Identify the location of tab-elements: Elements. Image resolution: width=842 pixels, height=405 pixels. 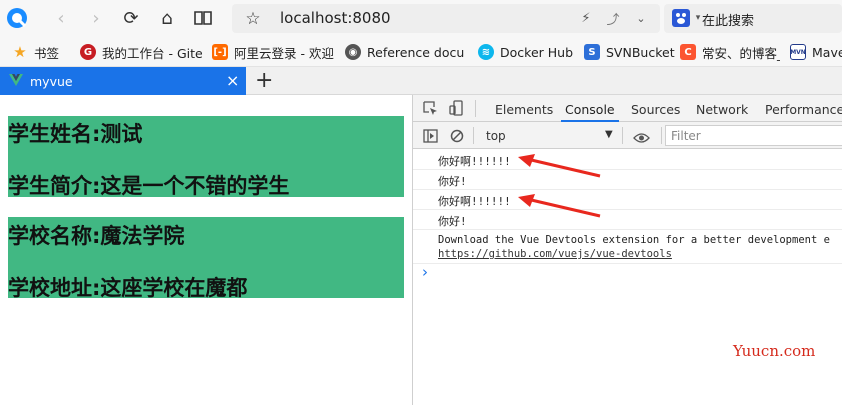
(524, 109).